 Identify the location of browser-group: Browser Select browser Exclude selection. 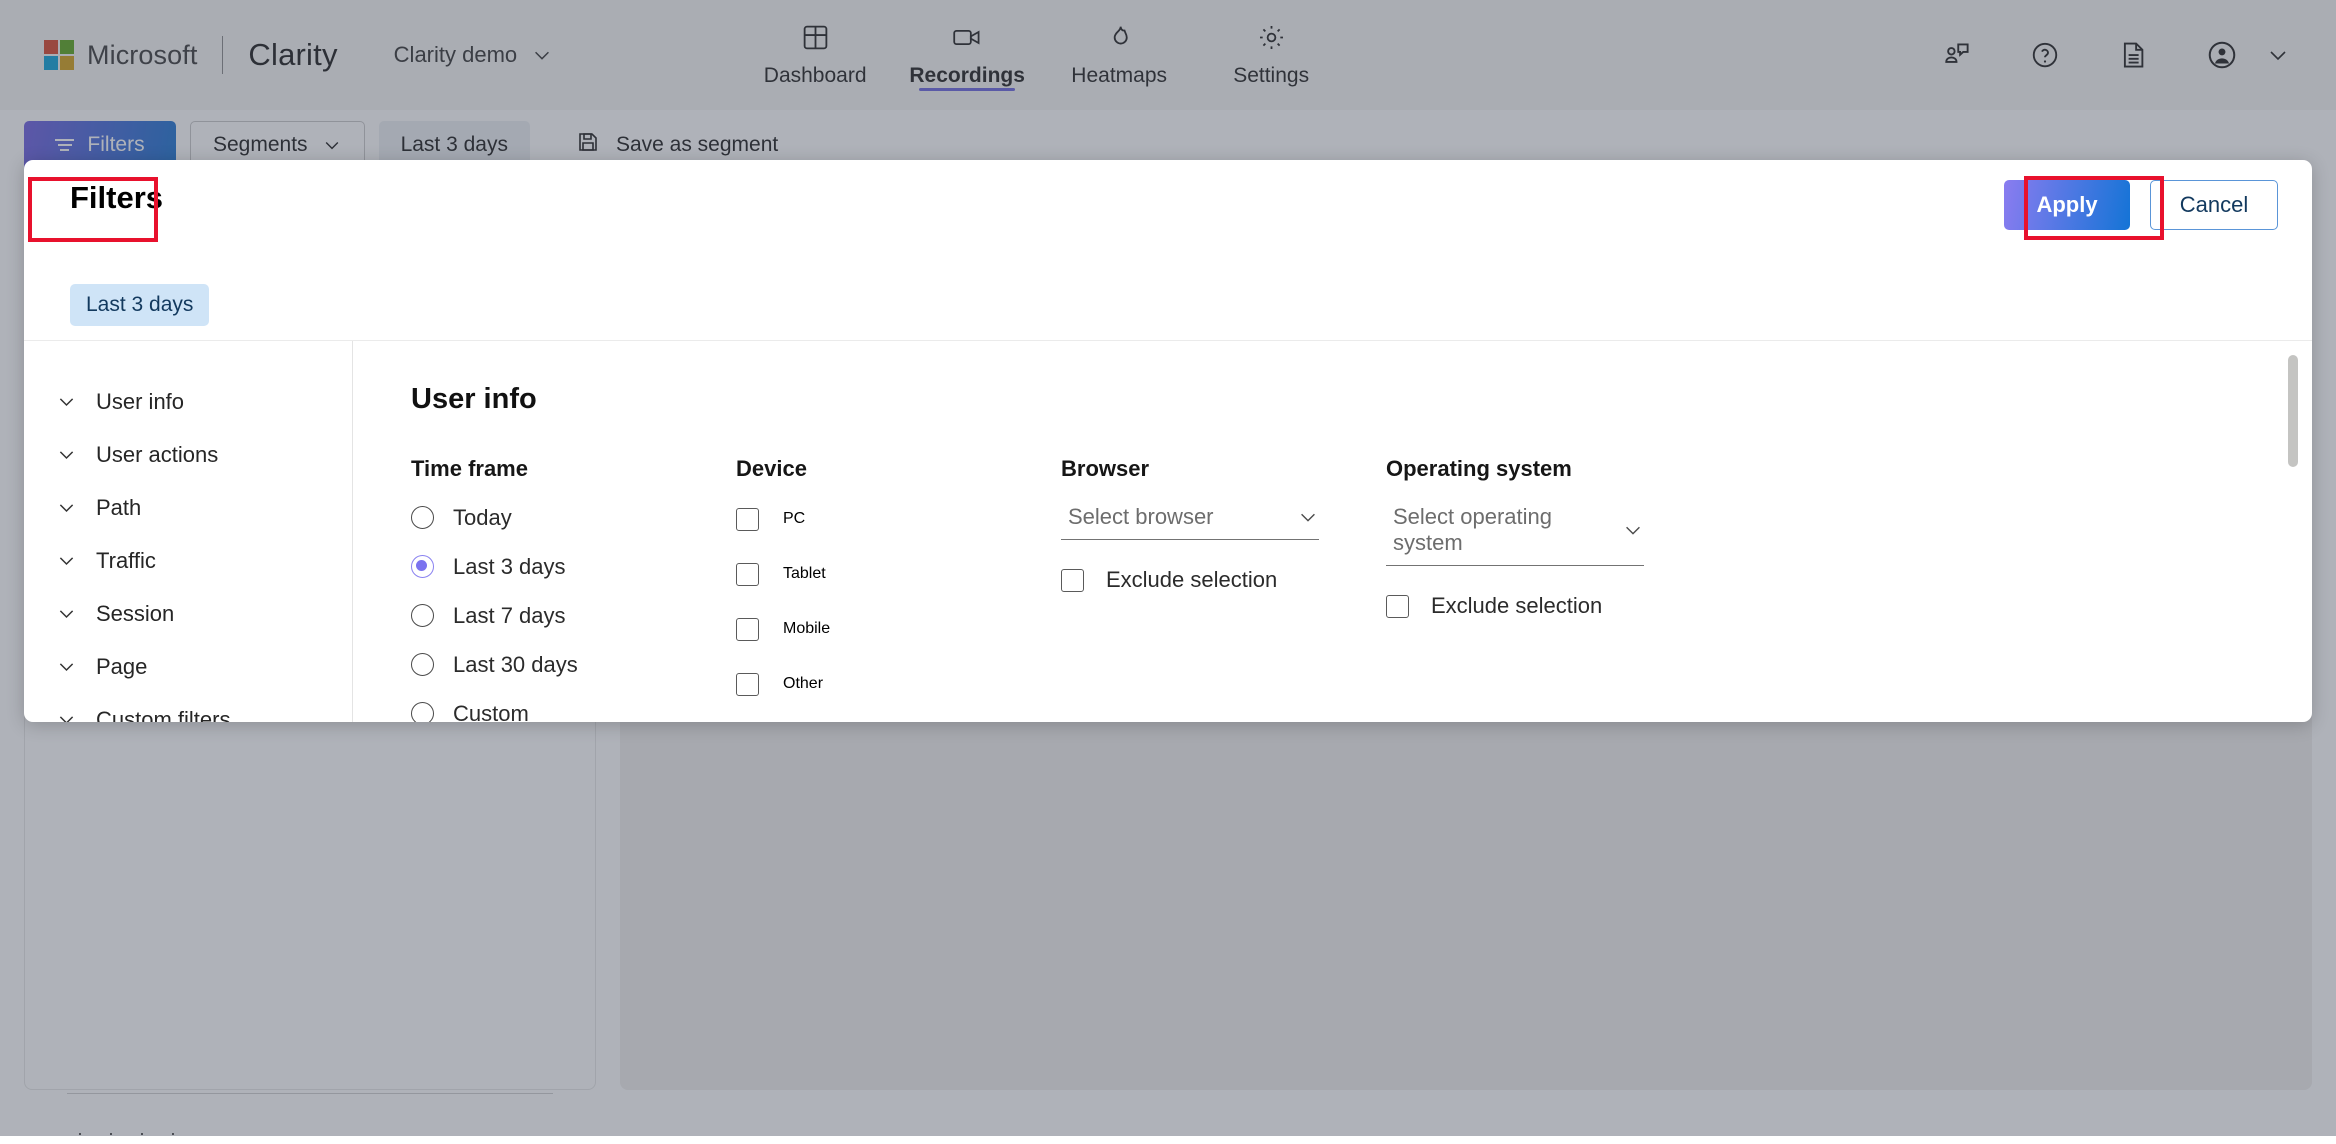
(1223, 589).